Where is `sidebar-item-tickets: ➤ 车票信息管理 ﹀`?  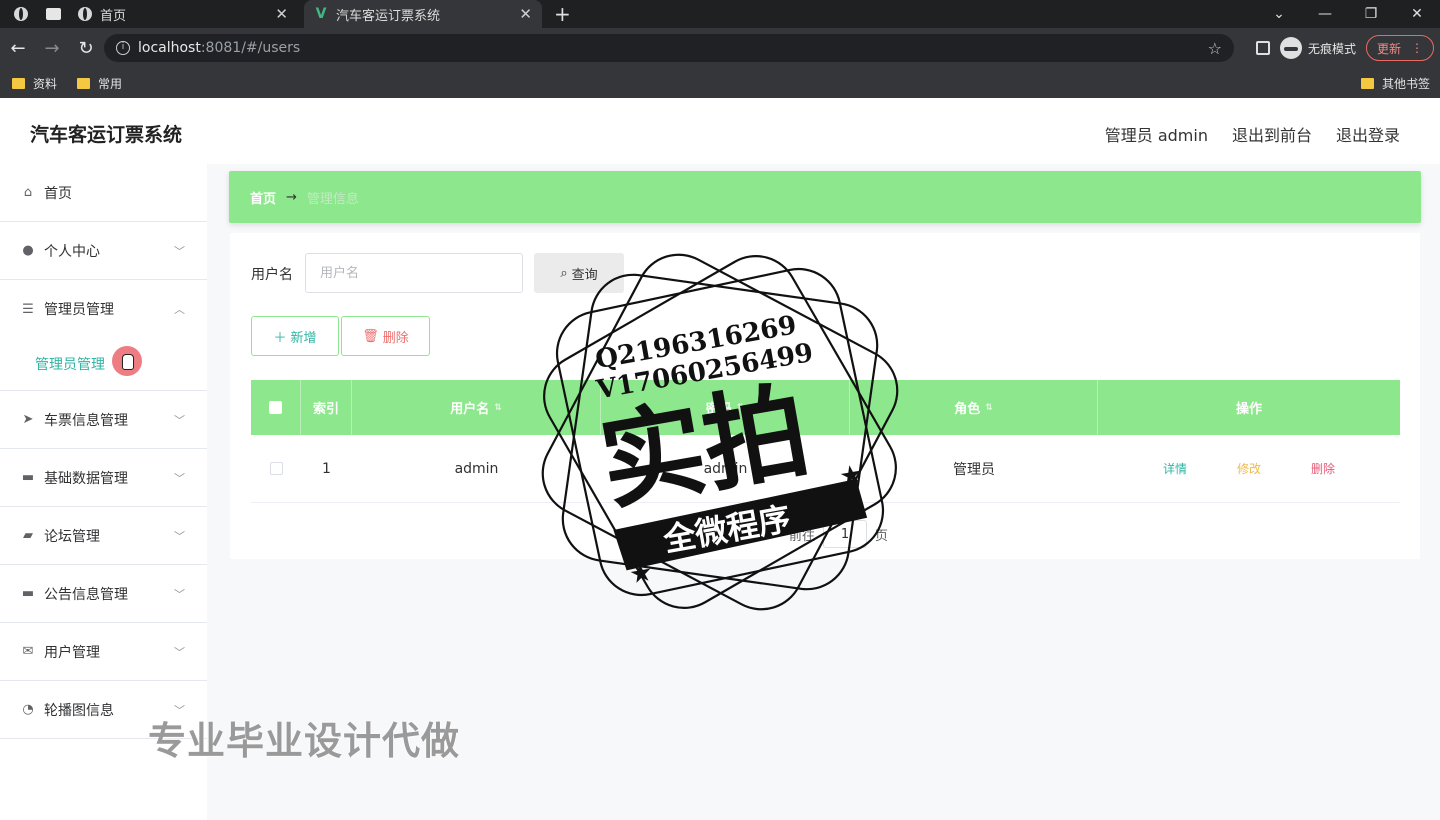 sidebar-item-tickets: ➤ 车票信息管理 ﹀ is located at coordinates (103, 420).